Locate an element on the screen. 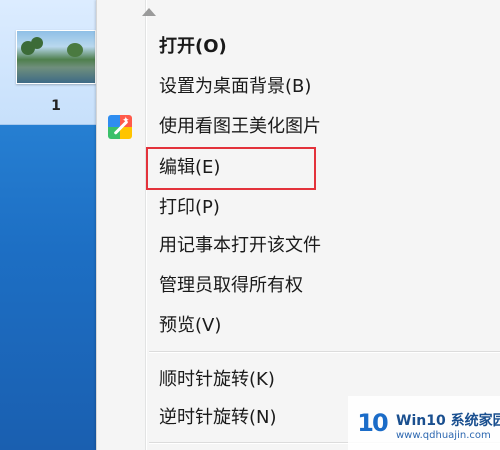  menu-item-print: 打印(P) is located at coordinates (298, 208).